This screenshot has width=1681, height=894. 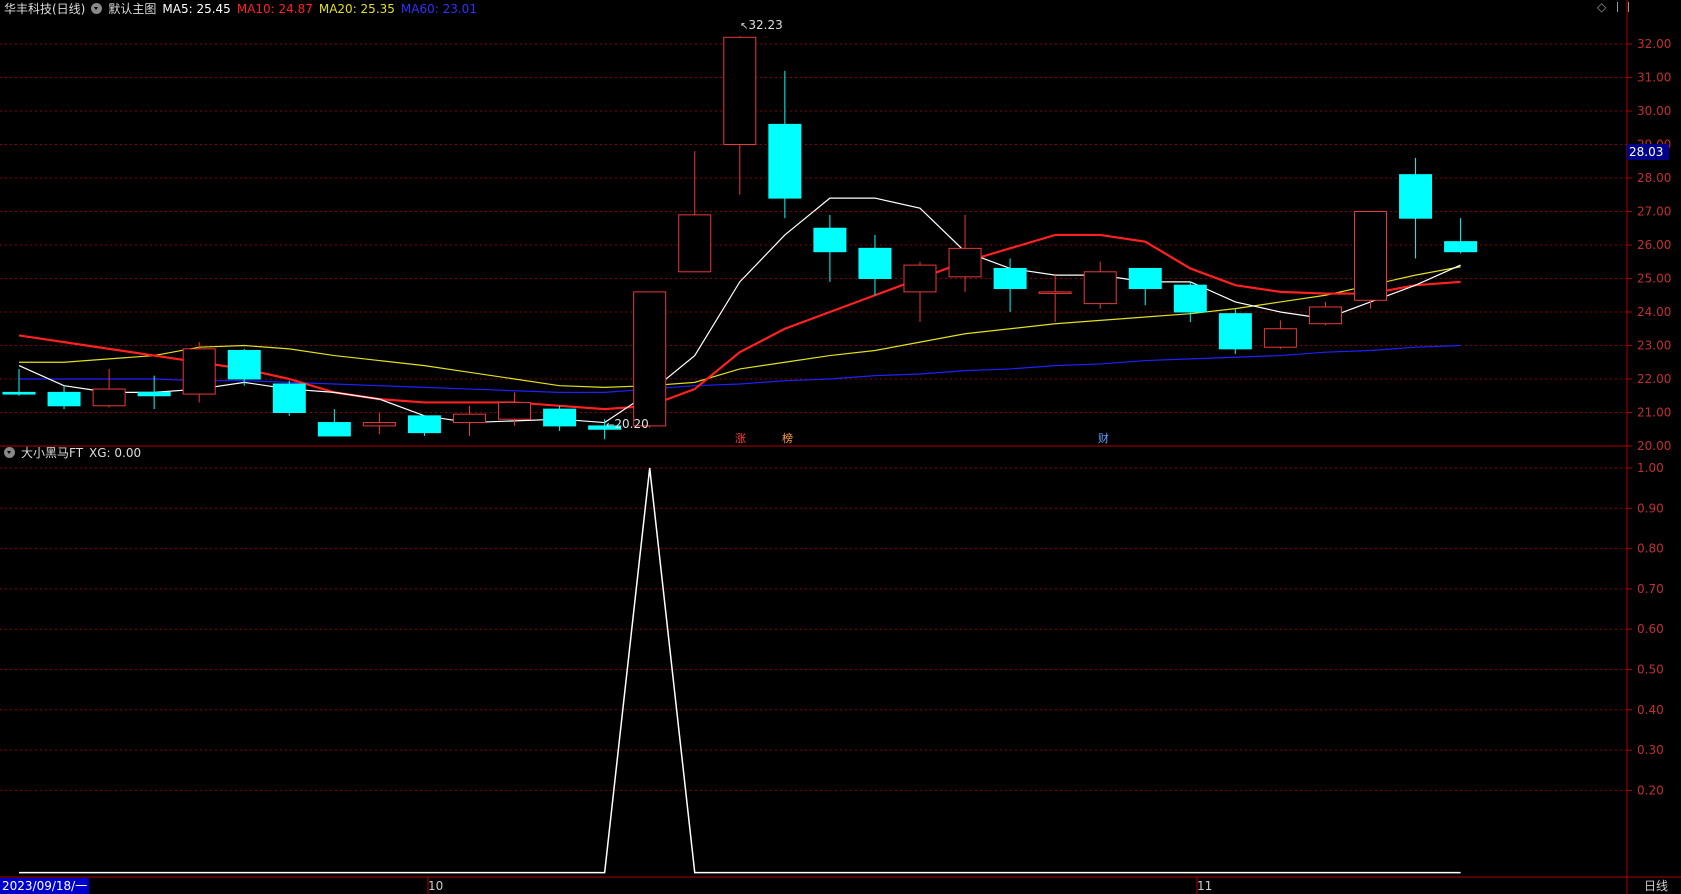 I want to click on price-tick-label: 25.00, so click(x=1654, y=279).